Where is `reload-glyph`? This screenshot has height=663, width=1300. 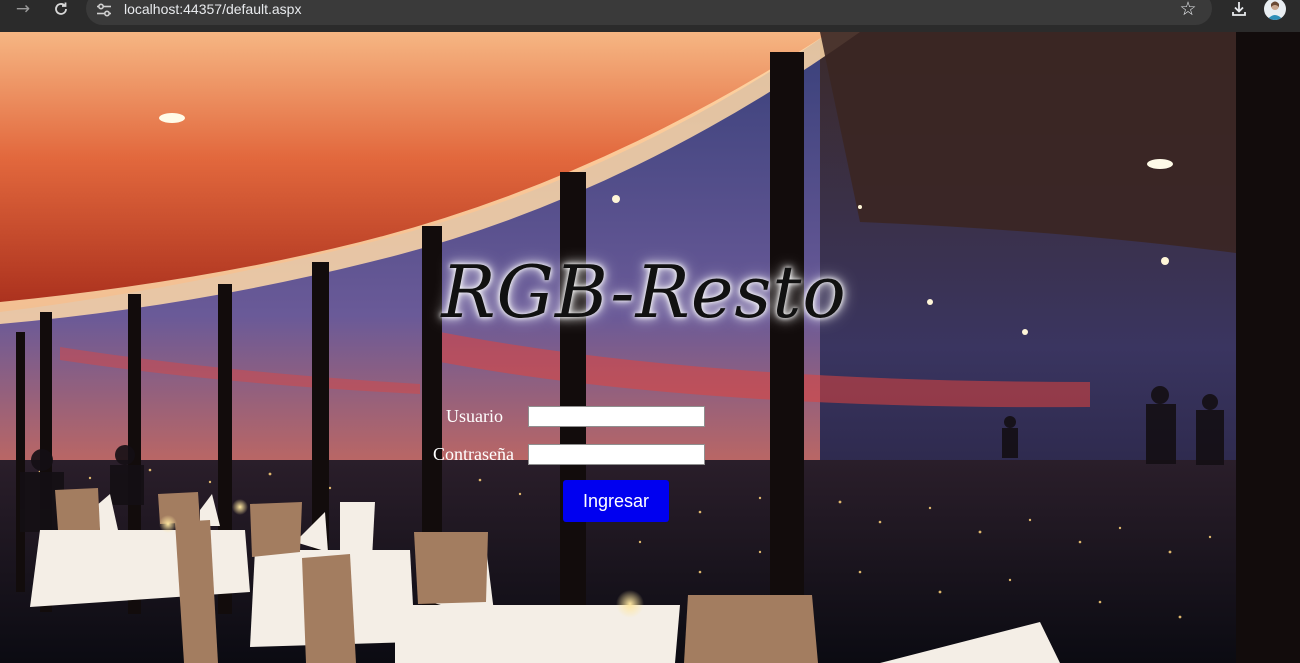 reload-glyph is located at coordinates (61, 8).